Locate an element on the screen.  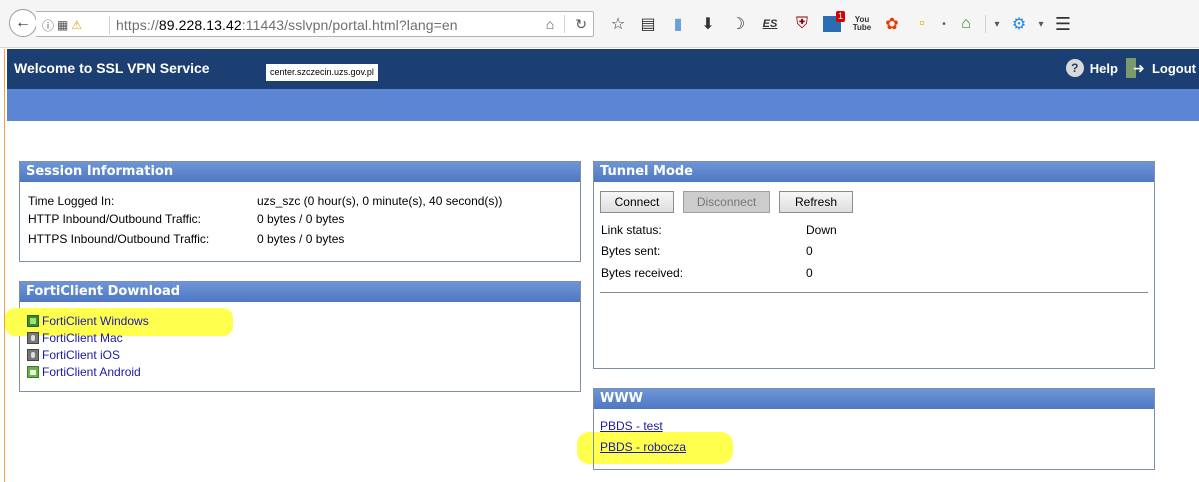
tunnel-row-label: Bytes sent: is located at coordinates (631, 251).